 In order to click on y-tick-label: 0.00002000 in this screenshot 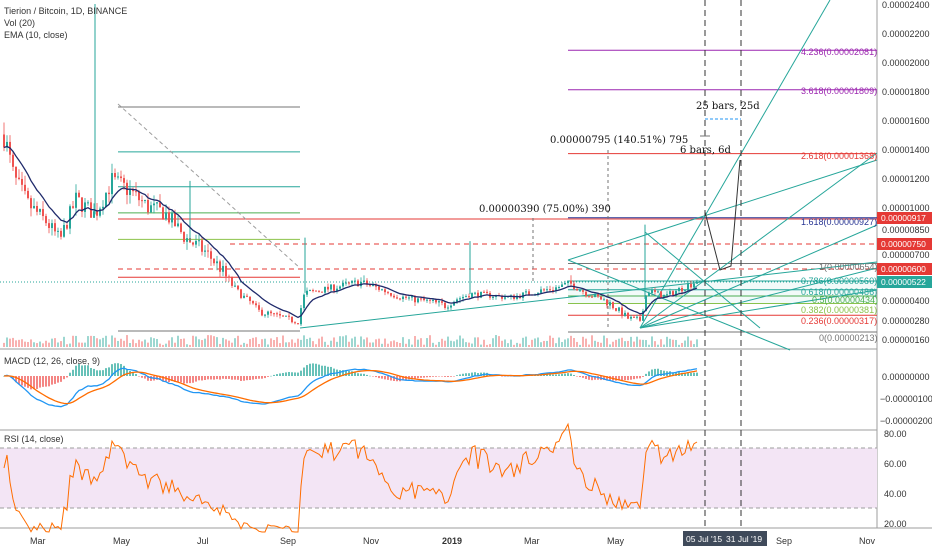, I will do `click(906, 63)`.